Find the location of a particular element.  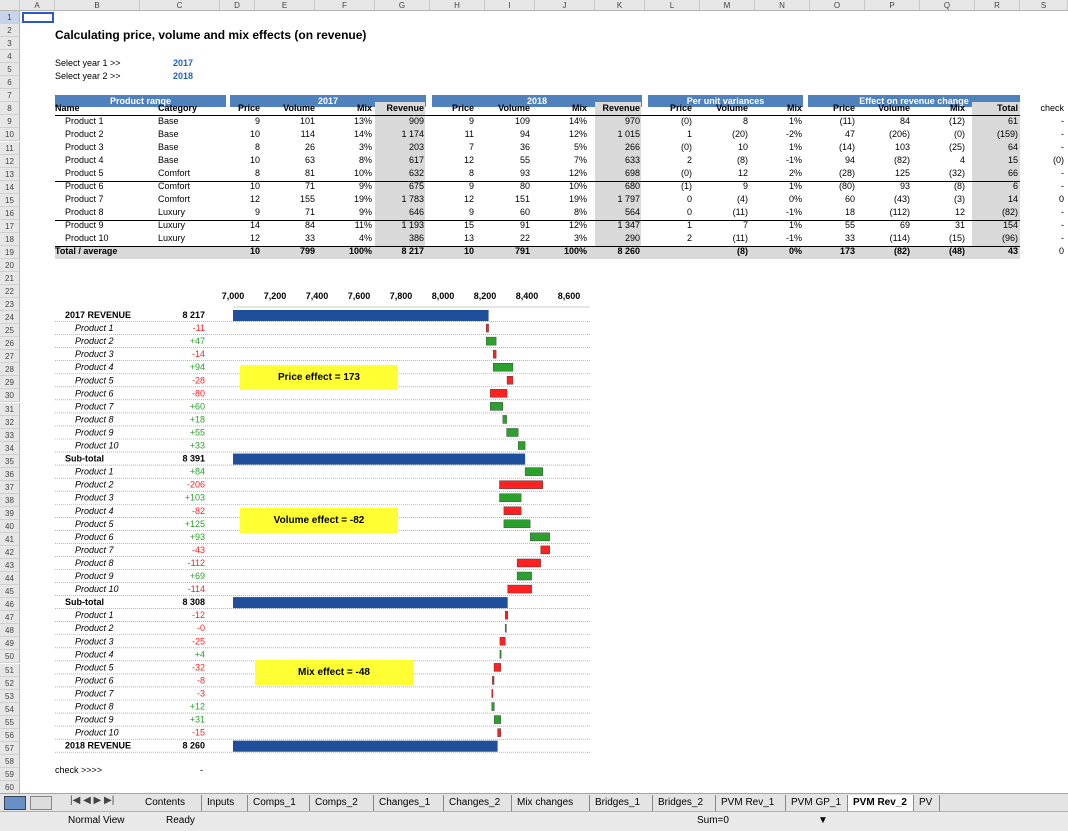

view-buttons is located at coordinates (30, 803).